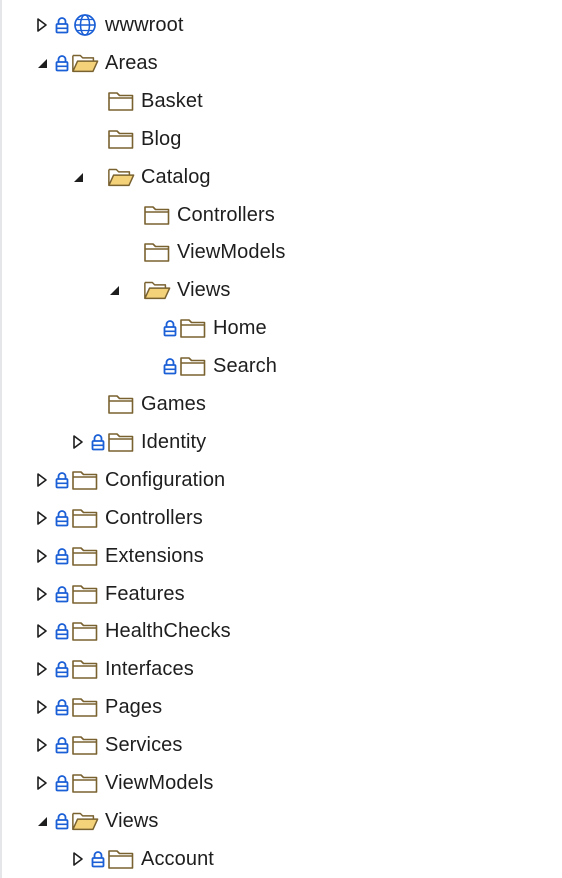 The width and height of the screenshot is (562, 878). I want to click on tree-item-label: Areas, so click(131, 62).